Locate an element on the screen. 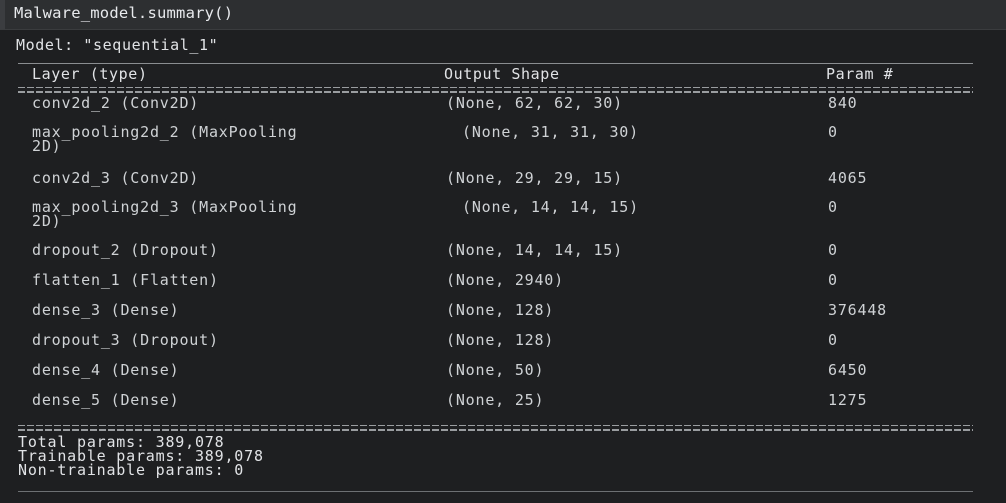 The height and width of the screenshot is (503, 1006). code-cell: Malware_model.summary() is located at coordinates (503, 15).